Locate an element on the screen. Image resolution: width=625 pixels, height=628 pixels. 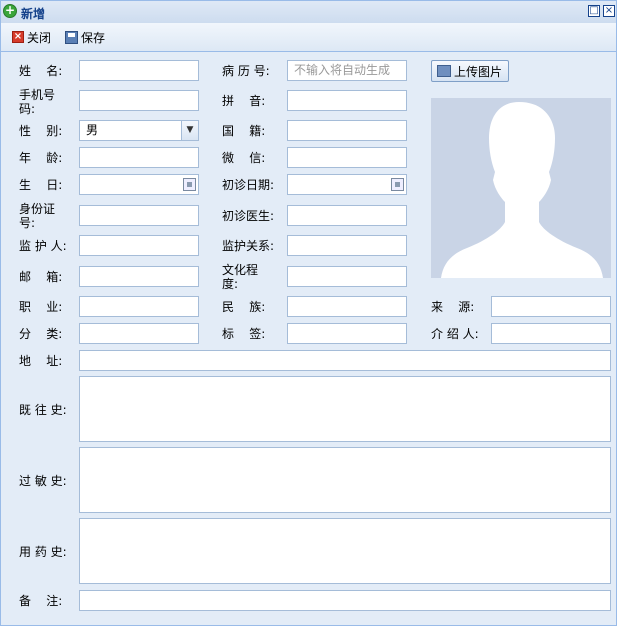
guardian-relation-field is located at coordinates (347, 245).